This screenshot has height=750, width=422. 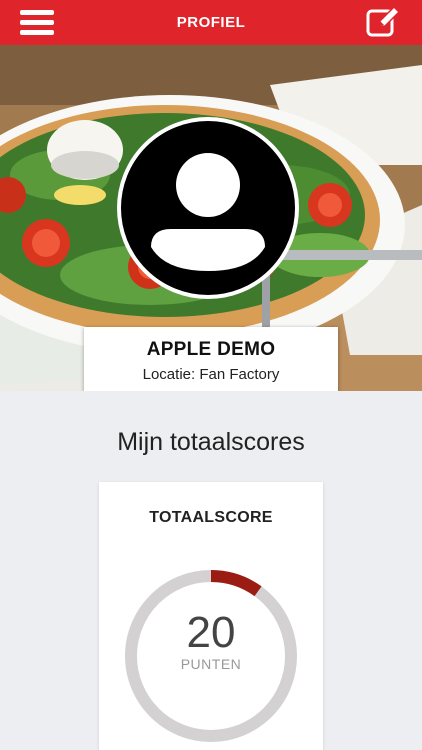 I want to click on avatar, so click(x=208, y=208).